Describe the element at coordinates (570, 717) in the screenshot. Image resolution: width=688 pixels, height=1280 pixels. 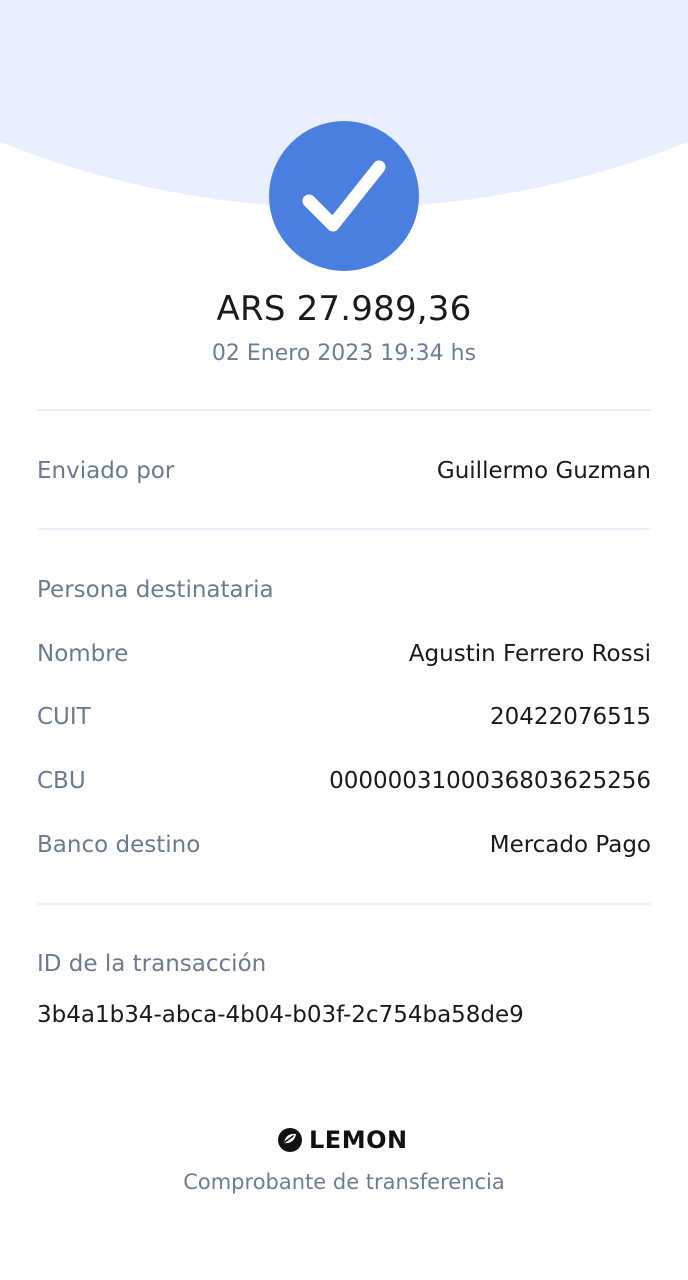
I see `recipient-cuit-value: 20422076515` at that location.